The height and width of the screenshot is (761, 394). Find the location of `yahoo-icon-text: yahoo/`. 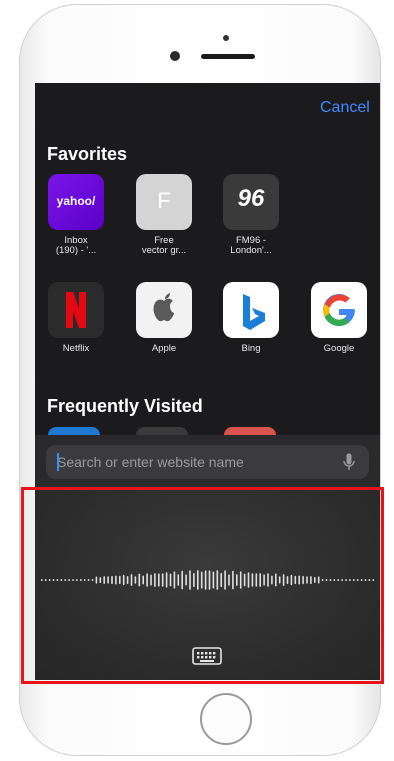

yahoo-icon-text: yahoo/ is located at coordinates (76, 201).